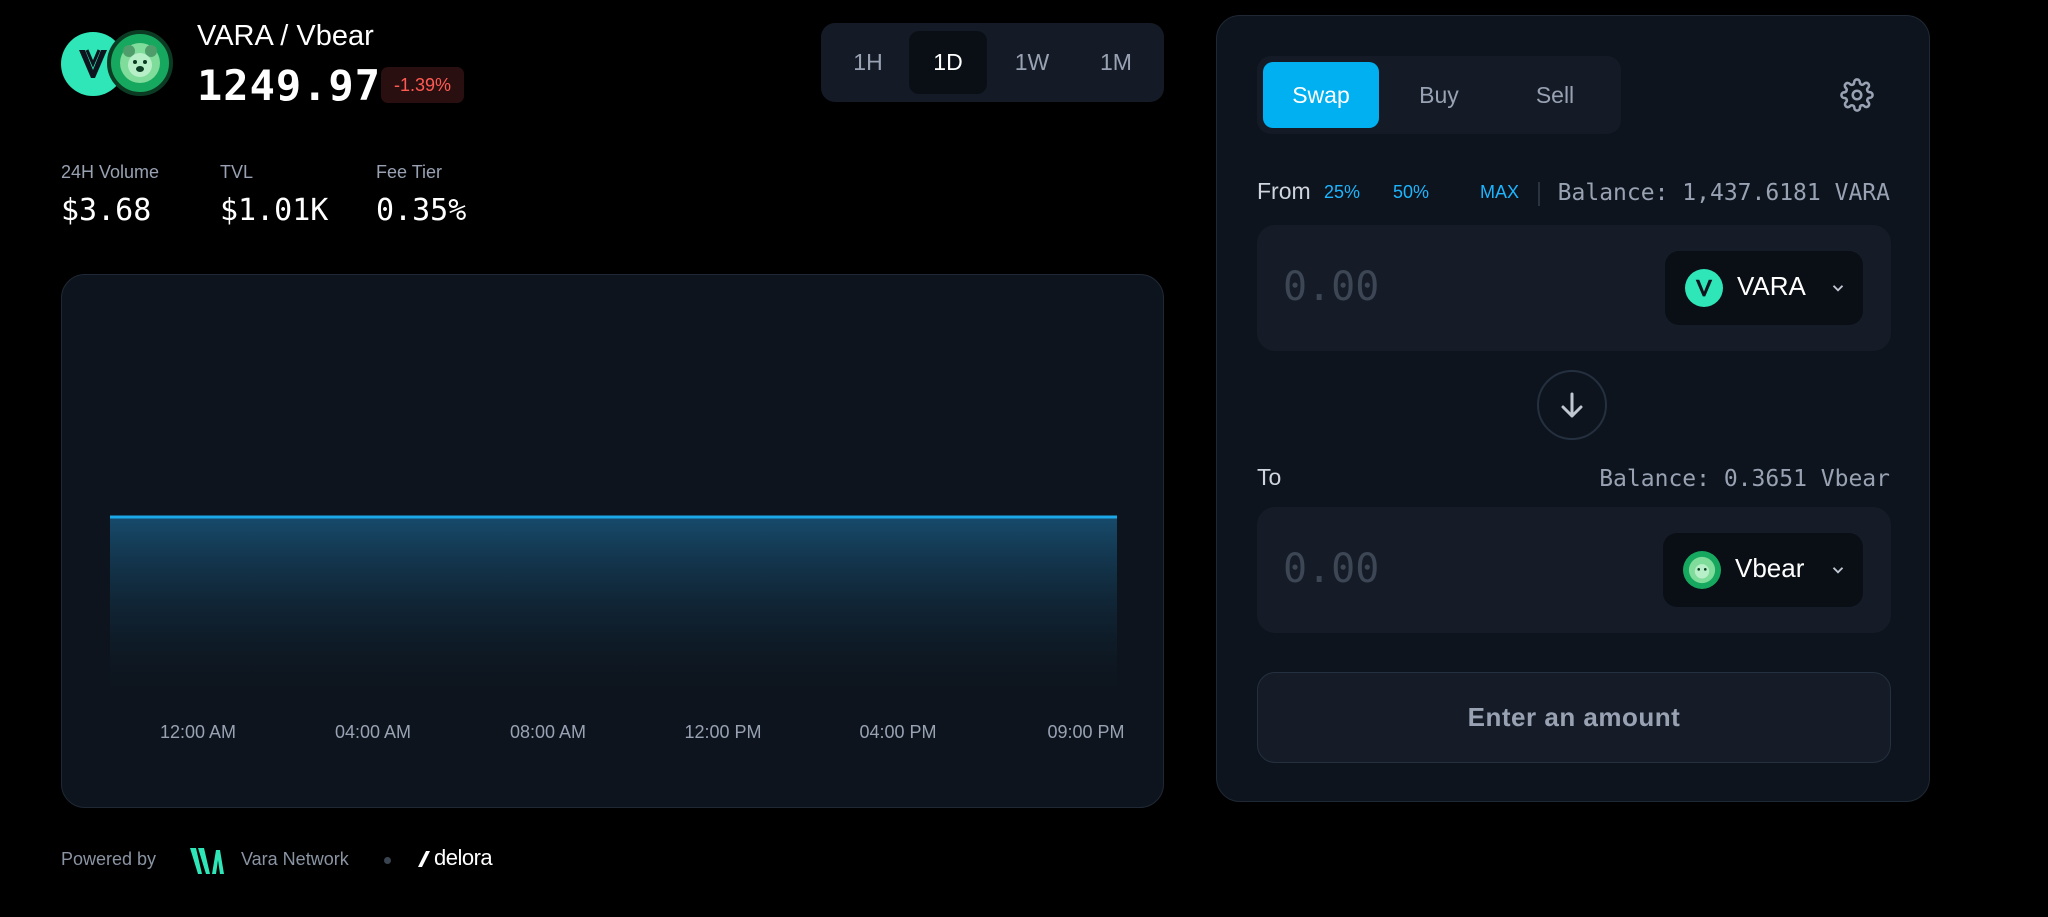 The width and height of the screenshot is (2048, 917). I want to click on from-label: From, so click(1284, 191).